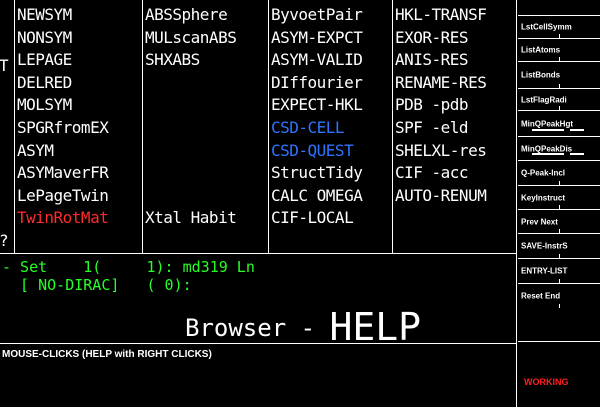 The width and height of the screenshot is (600, 407). I want to click on browser-help-title: Browser - HELP, so click(303, 327).